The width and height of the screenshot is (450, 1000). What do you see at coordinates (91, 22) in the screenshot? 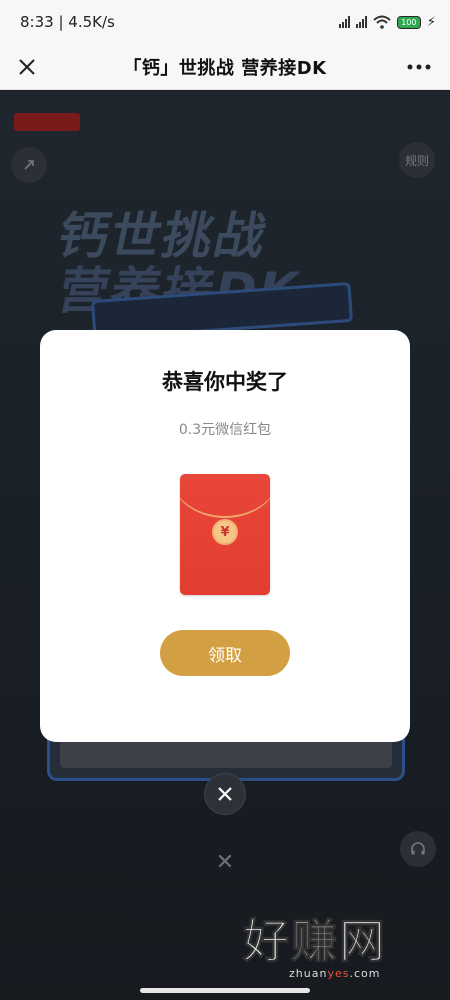
I see `network-speed: 4.5K/s` at bounding box center [91, 22].